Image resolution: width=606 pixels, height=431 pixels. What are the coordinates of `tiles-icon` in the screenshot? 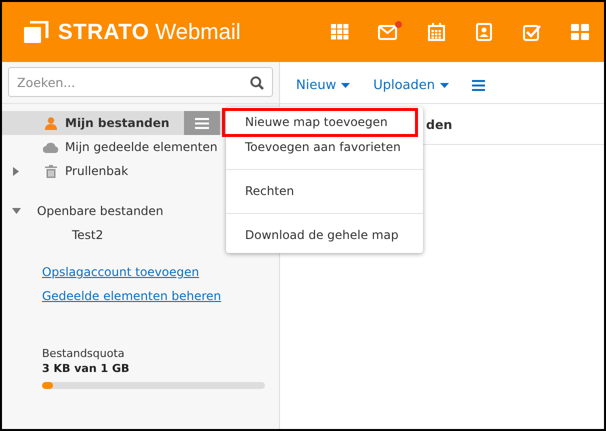 It's located at (580, 32).